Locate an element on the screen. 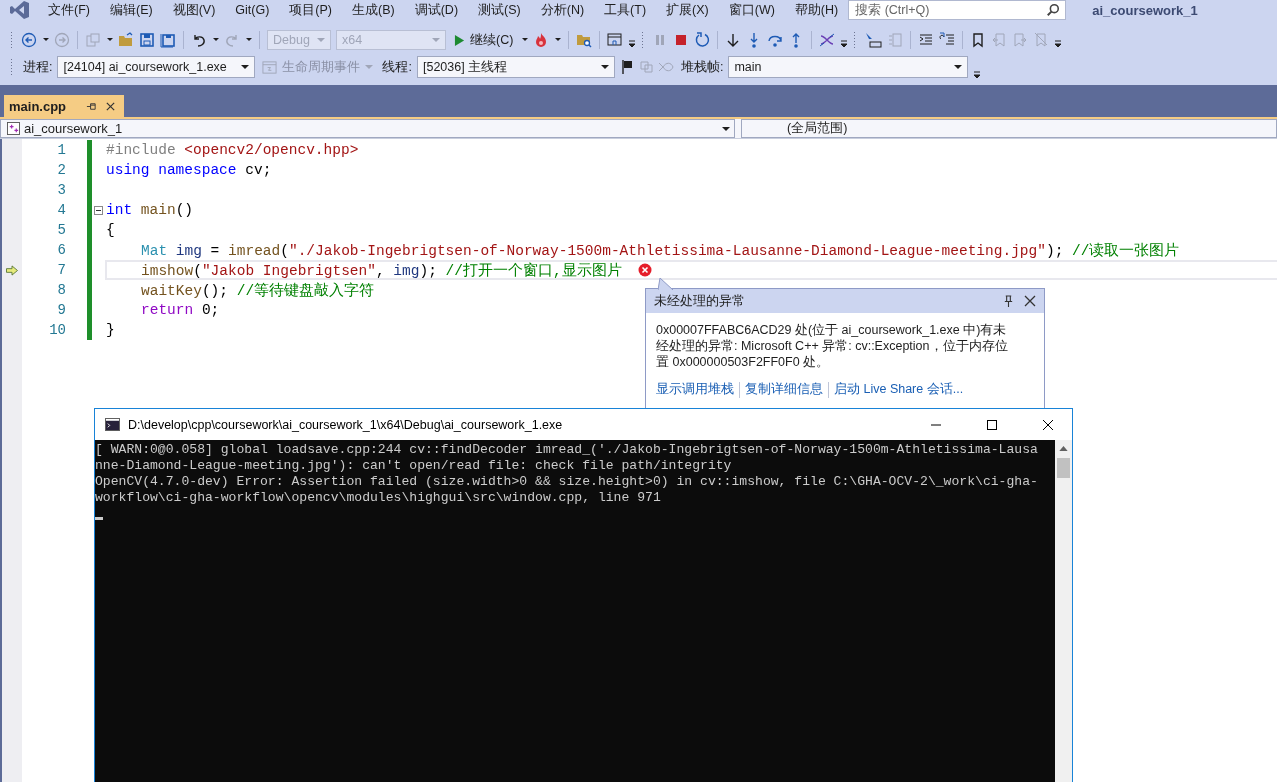 Image resolution: width=1277 pixels, height=782 pixels. folder-icon is located at coordinates (126, 40).